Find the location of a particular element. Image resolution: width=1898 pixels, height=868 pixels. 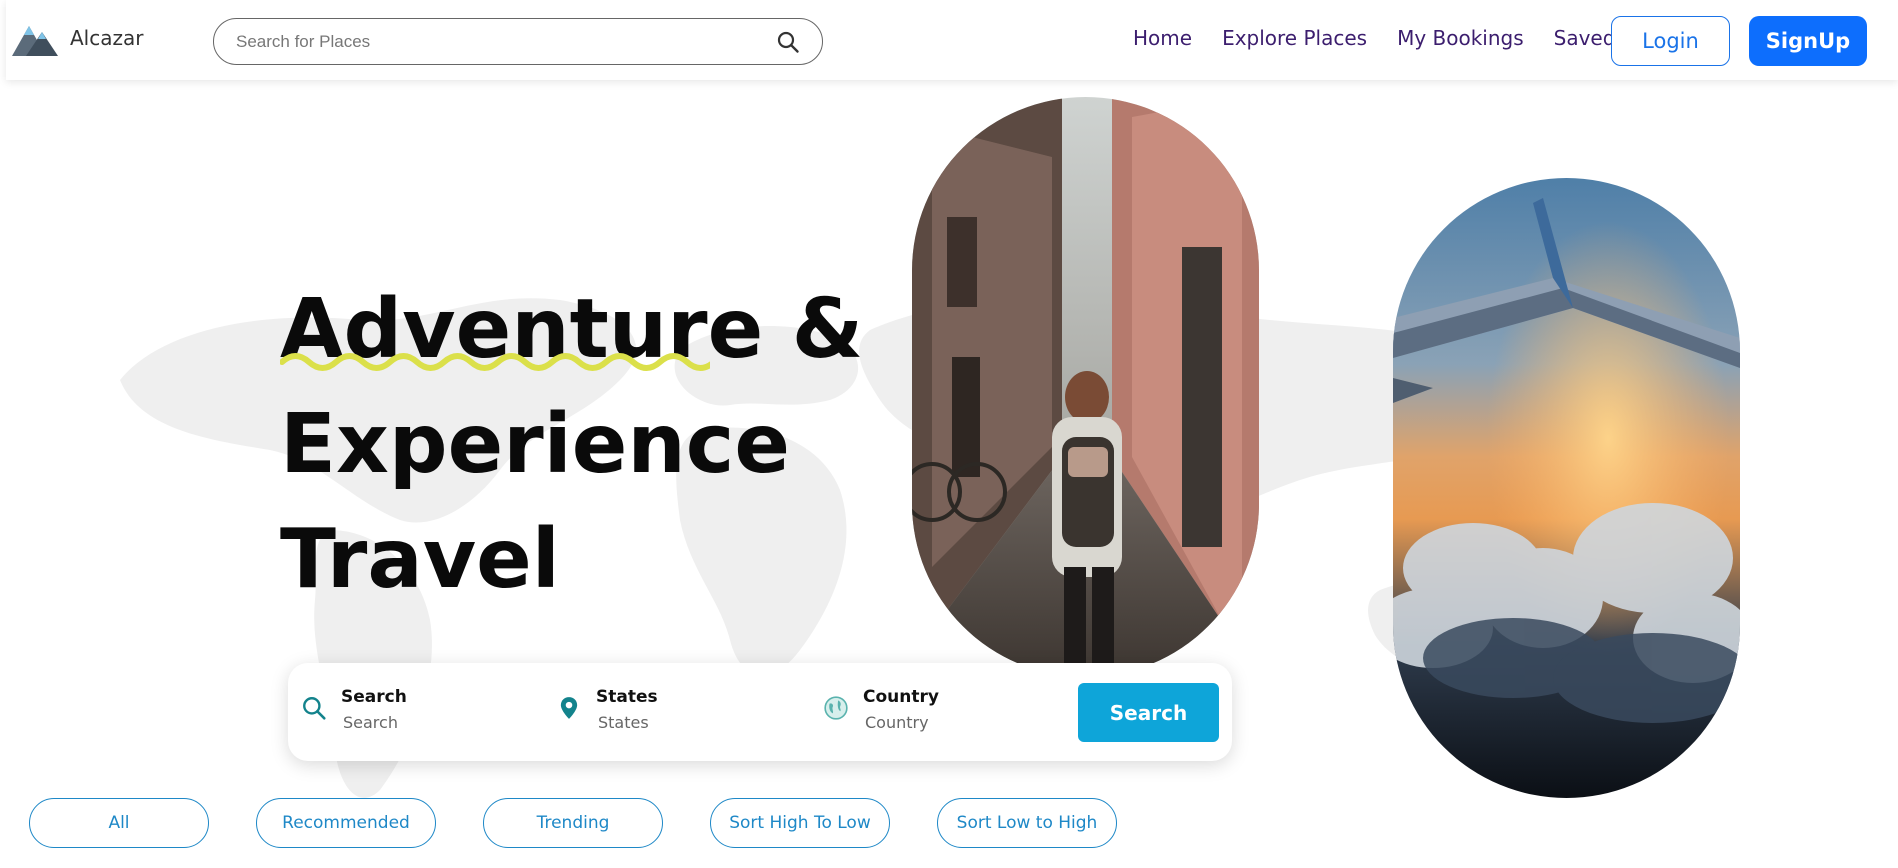

top-search-bar is located at coordinates (518, 41).